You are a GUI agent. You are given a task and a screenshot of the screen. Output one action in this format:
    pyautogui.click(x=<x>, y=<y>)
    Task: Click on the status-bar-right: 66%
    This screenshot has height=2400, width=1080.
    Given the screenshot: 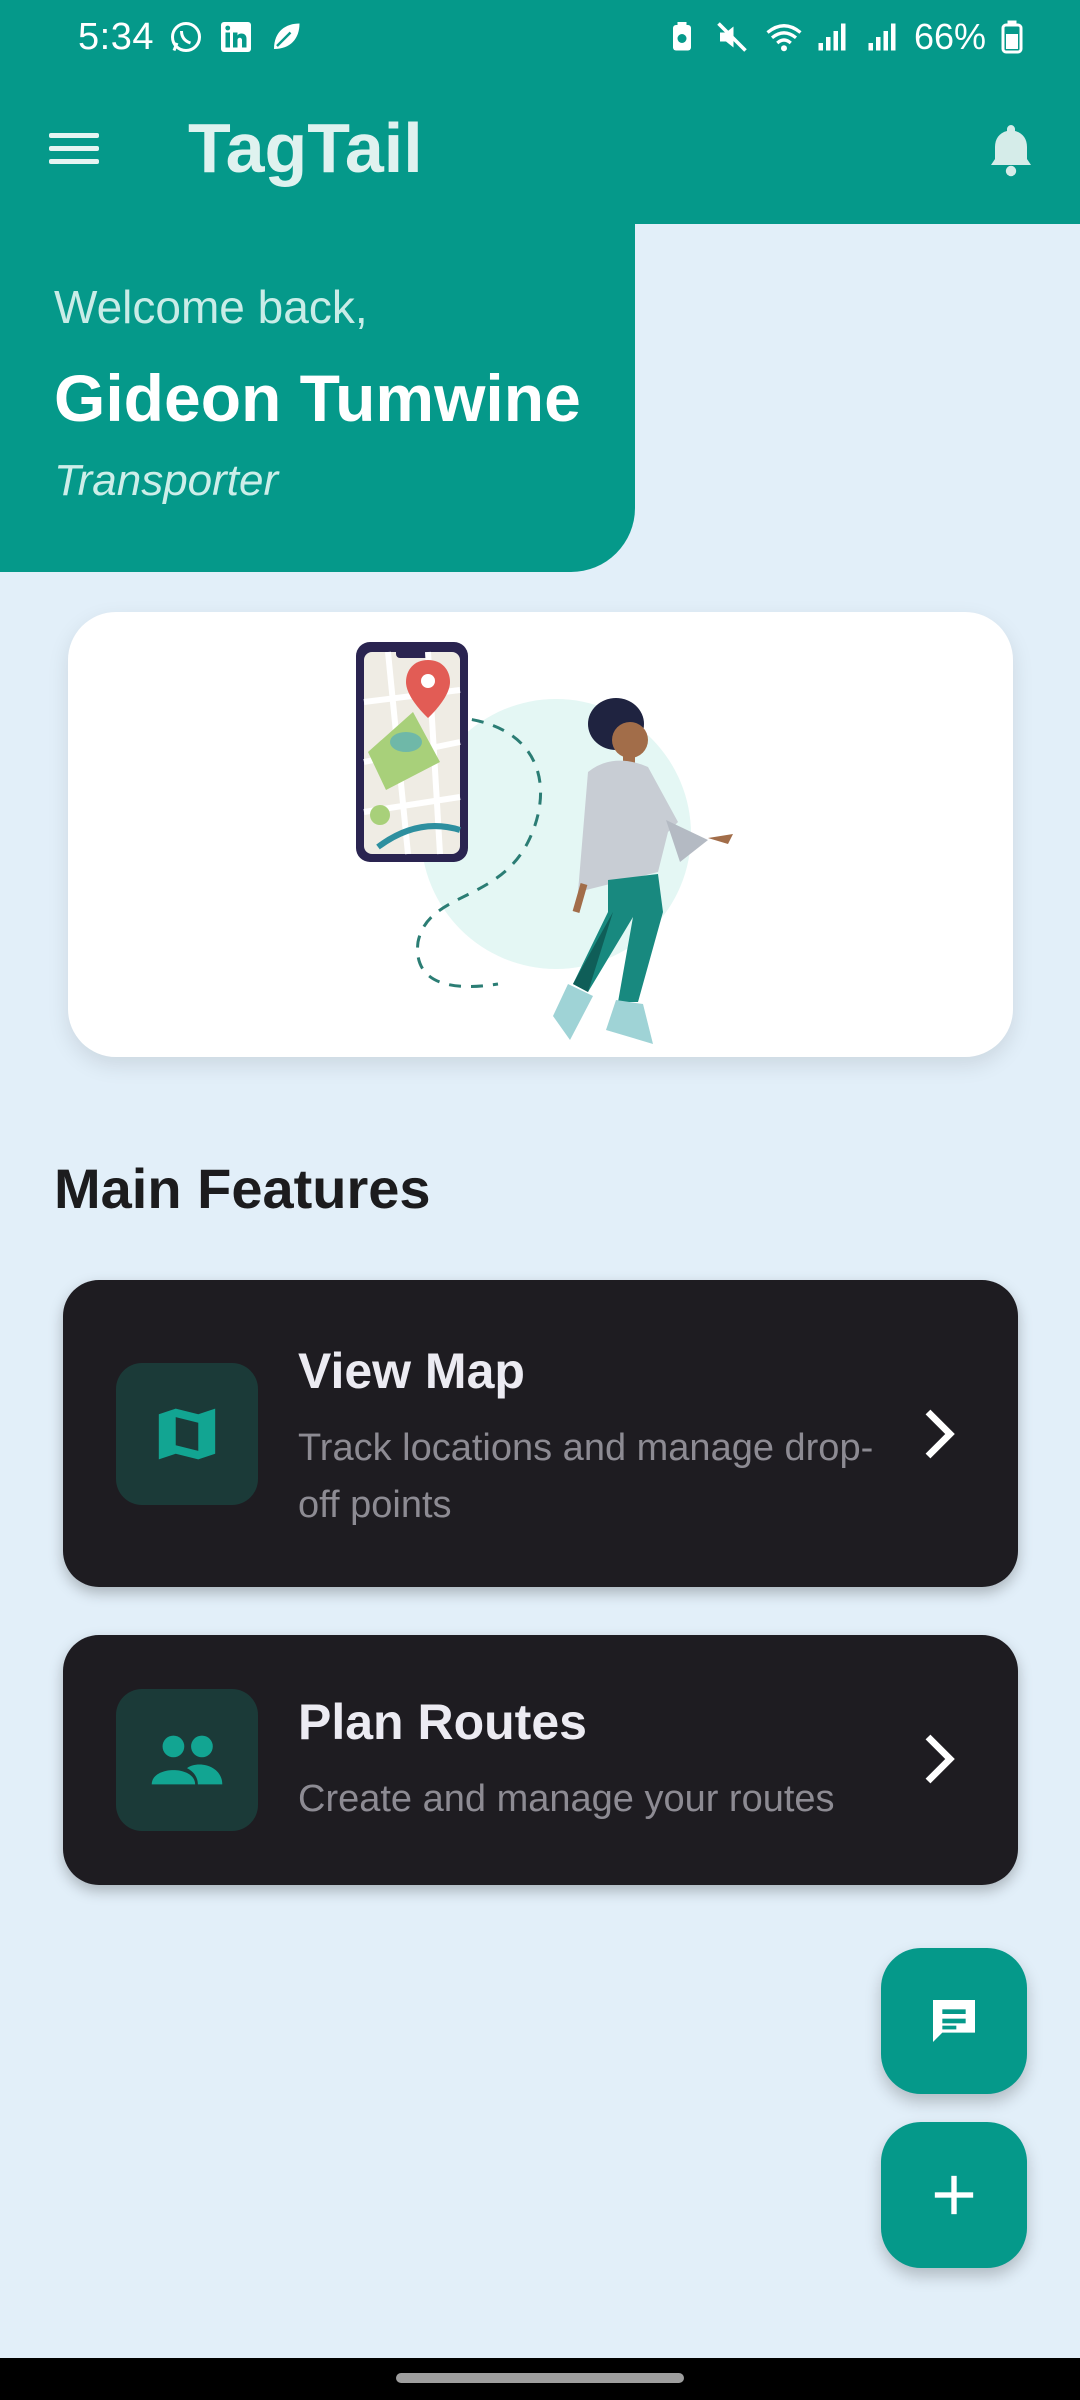 What is the action you would take?
    pyautogui.click(x=850, y=37)
    